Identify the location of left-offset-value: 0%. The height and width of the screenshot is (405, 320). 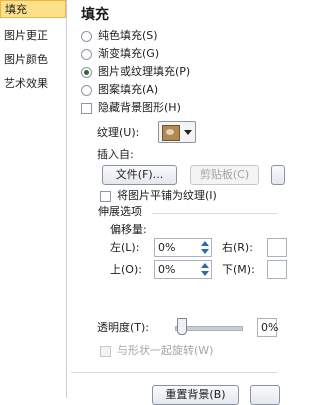
(166, 247).